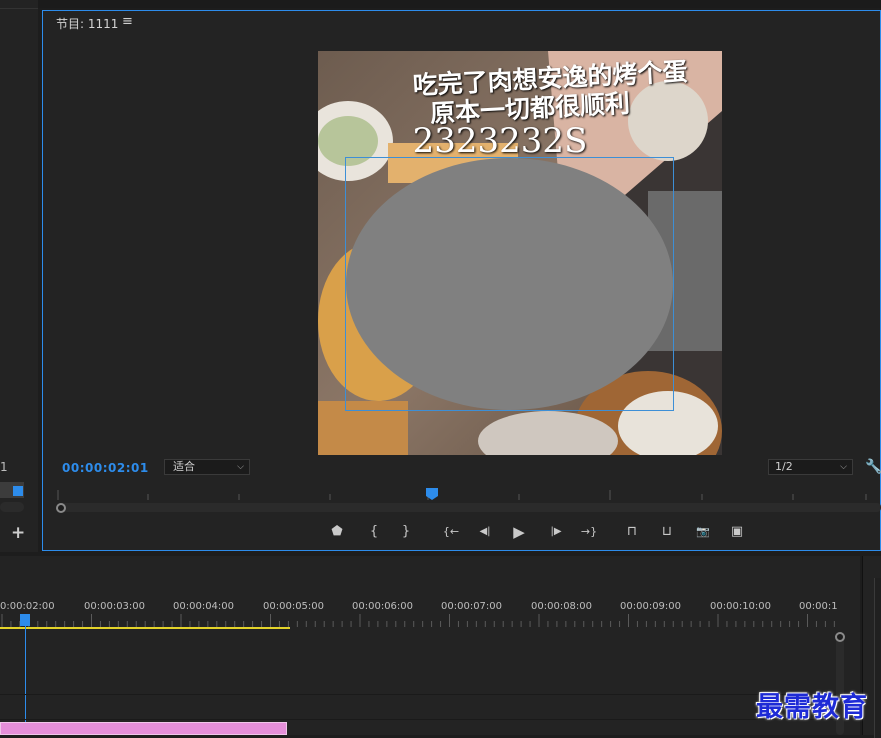 The image size is (881, 738). What do you see at coordinates (562, 606) in the screenshot?
I see `timeline-timecode-label: 00:00:08:00` at bounding box center [562, 606].